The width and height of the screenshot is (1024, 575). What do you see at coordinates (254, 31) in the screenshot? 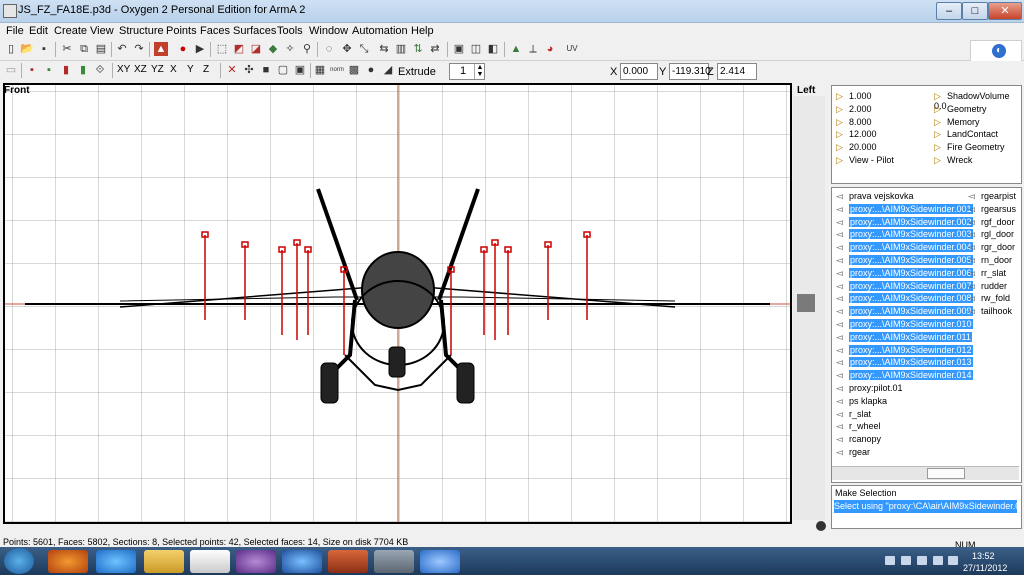
I see `menu-surfaces: Surfaces` at bounding box center [254, 31].